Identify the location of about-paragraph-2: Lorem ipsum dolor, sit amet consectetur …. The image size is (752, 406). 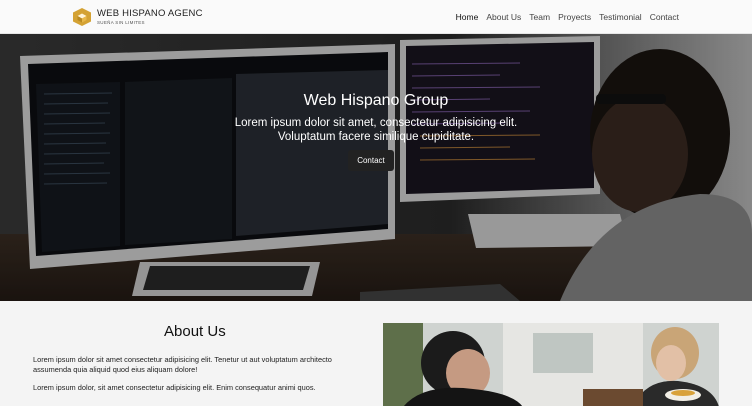
(174, 387).